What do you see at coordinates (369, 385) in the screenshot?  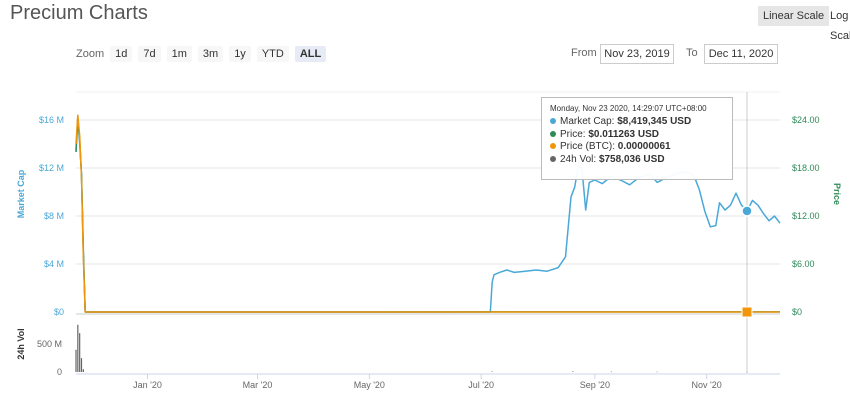 I see `x-tick-label: May '20` at bounding box center [369, 385].